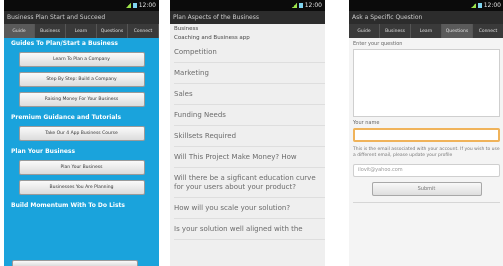 The height and width of the screenshot is (266, 503). I want to click on list-header-line: Business, so click(186, 29).